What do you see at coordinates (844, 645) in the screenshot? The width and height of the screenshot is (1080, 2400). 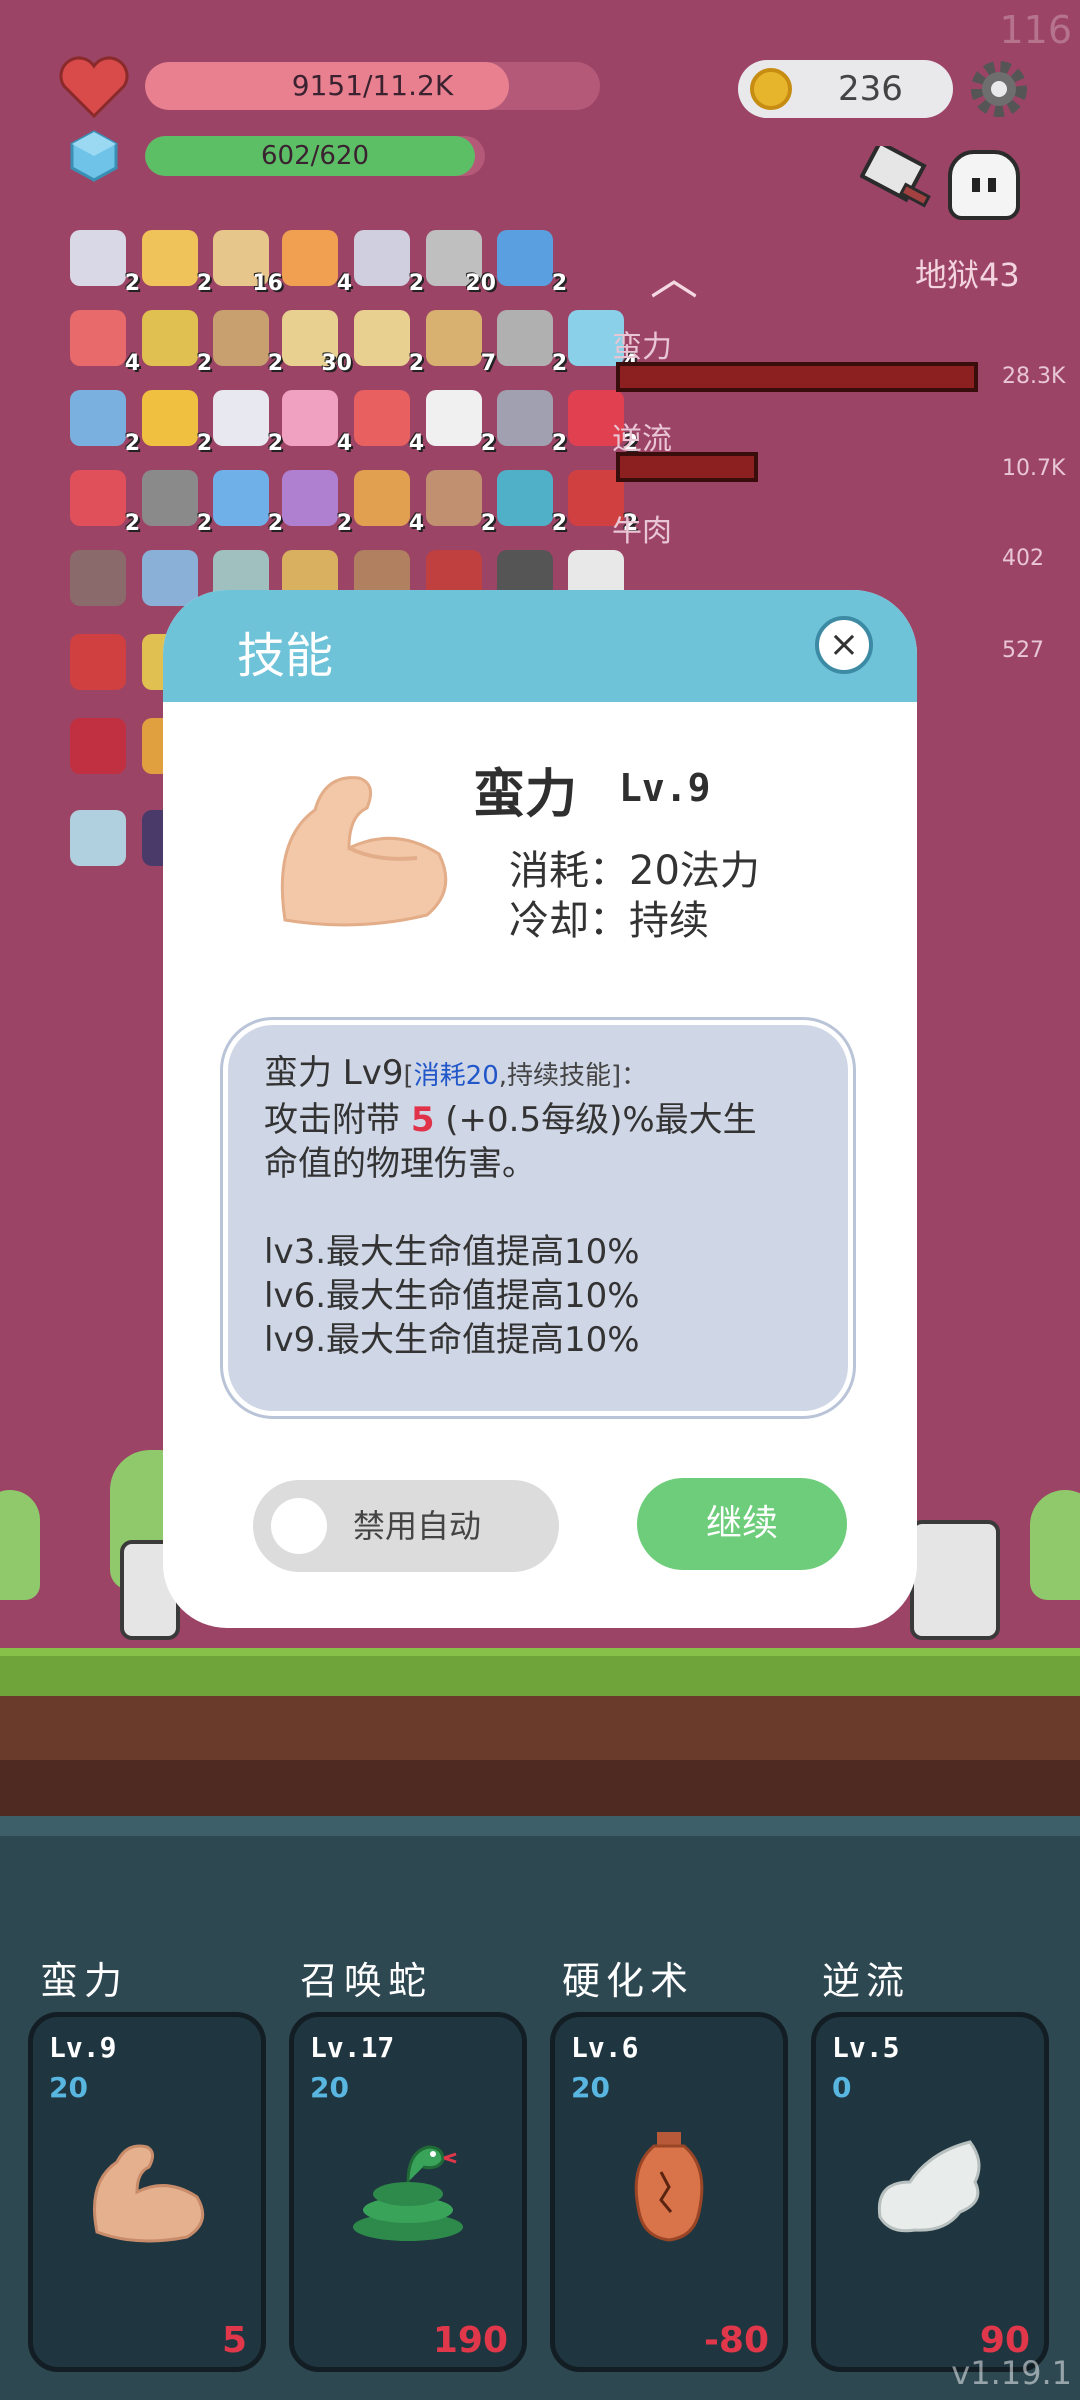 I see `close-button: ×` at bounding box center [844, 645].